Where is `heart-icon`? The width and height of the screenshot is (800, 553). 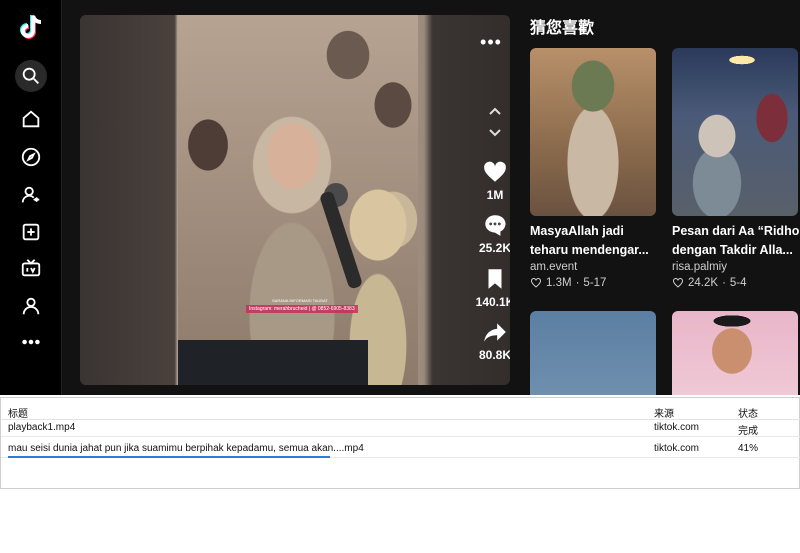
heart-icon is located at coordinates (495, 171).